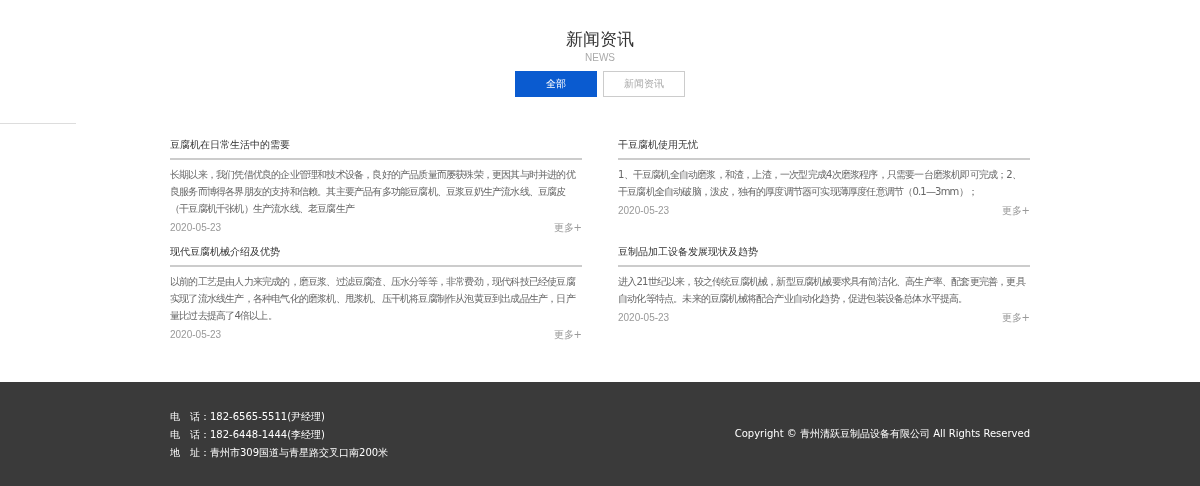  I want to click on news-summary: 1、干豆腐机全自动磨浆，和渣，上渣，一次型完成4次磨浆程序，只需要一台磨浆机即可完成；2、干豆腐机全自动破脑，泼皮，独有的厚度调节器可实现薄厚度任意调节（0.1—3mm）；, so click(820, 183).